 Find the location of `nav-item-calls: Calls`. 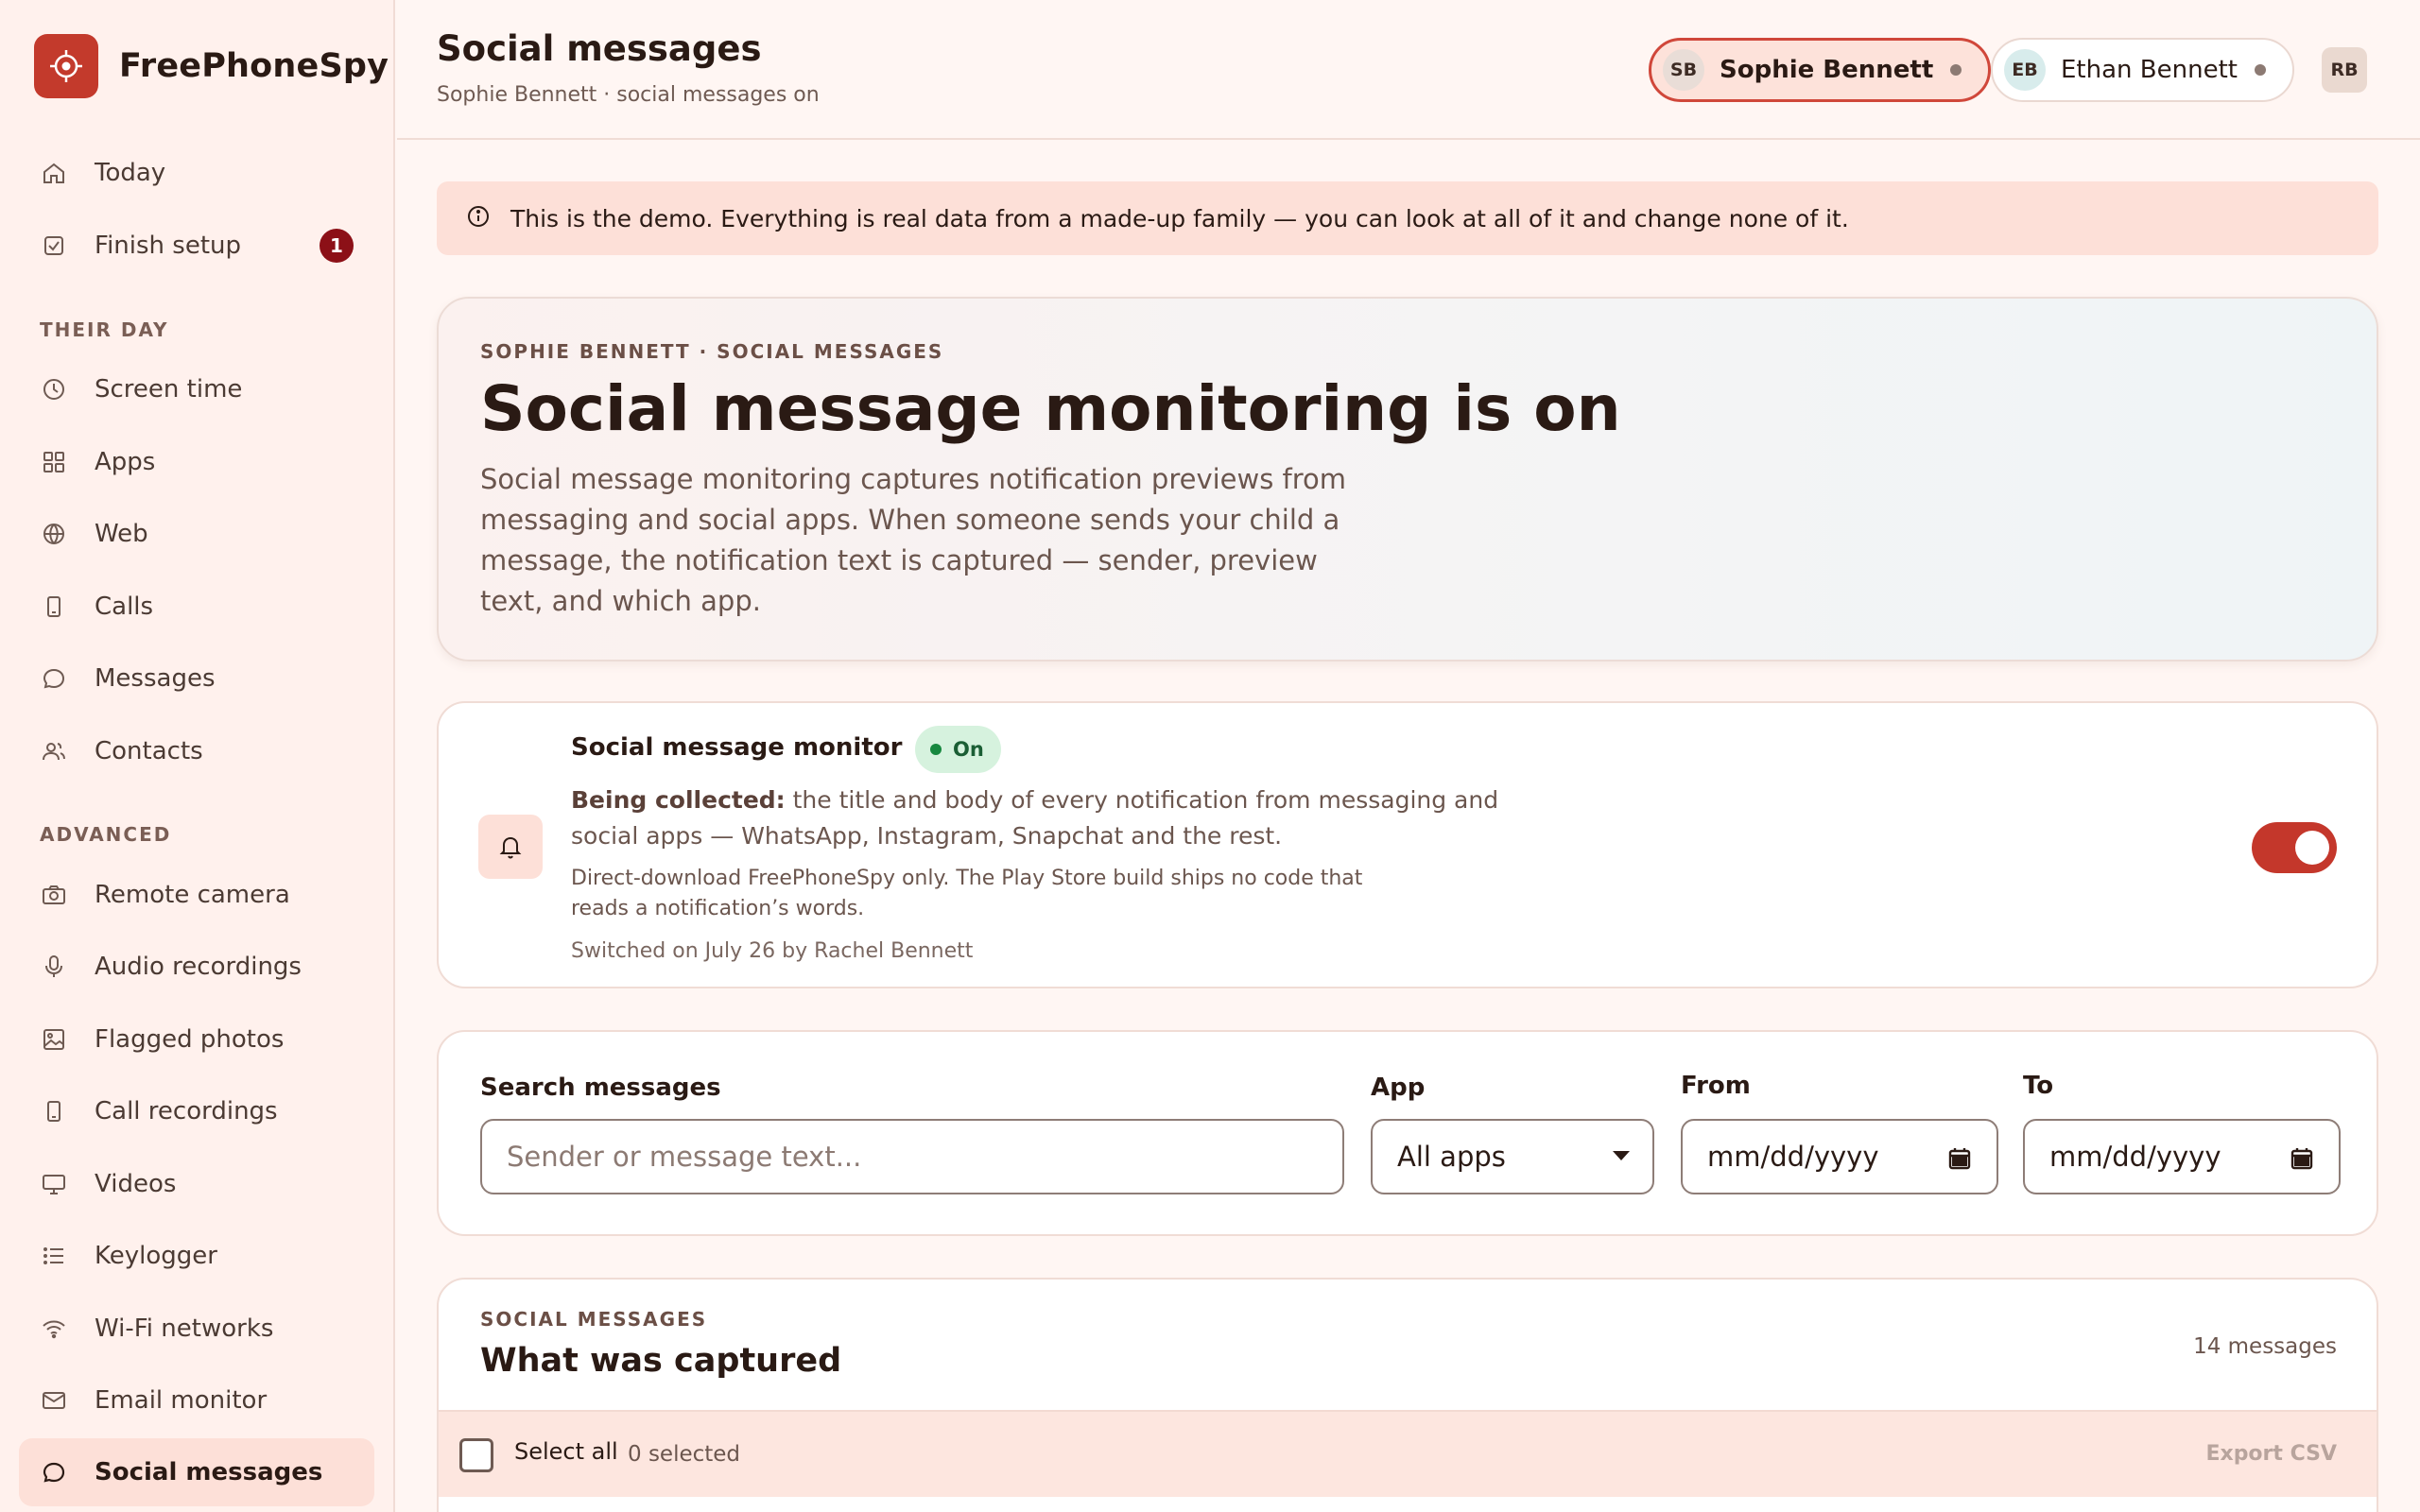

nav-item-calls: Calls is located at coordinates (196, 607).